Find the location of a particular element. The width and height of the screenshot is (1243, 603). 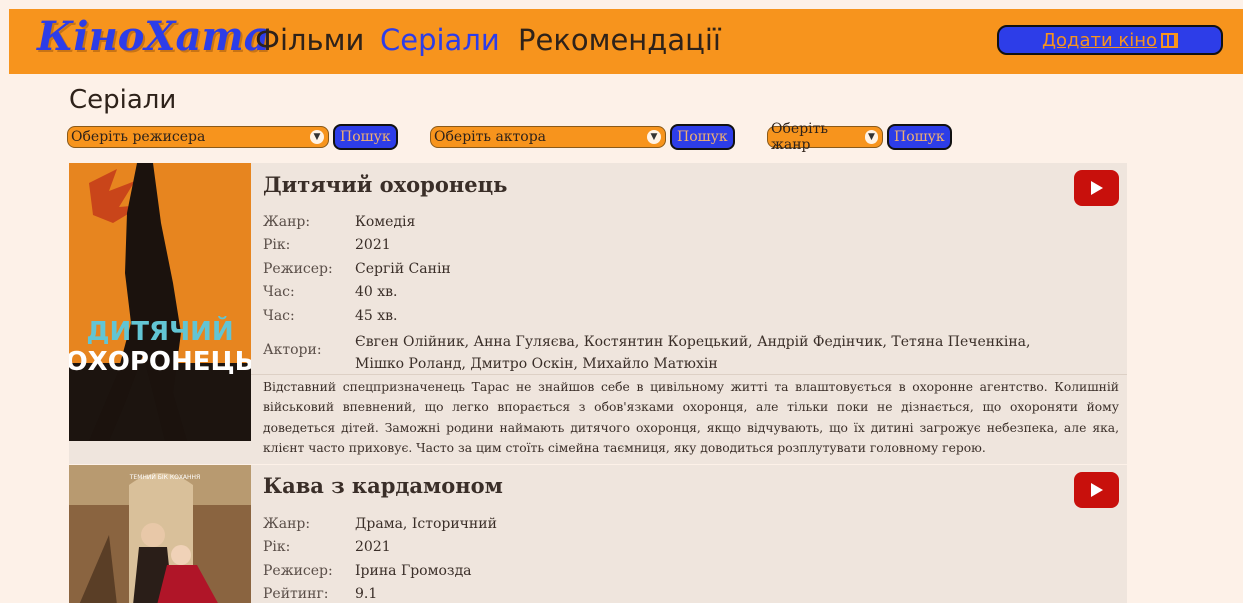

genre-select-value: Оберіть жанр is located at coordinates (799, 137).